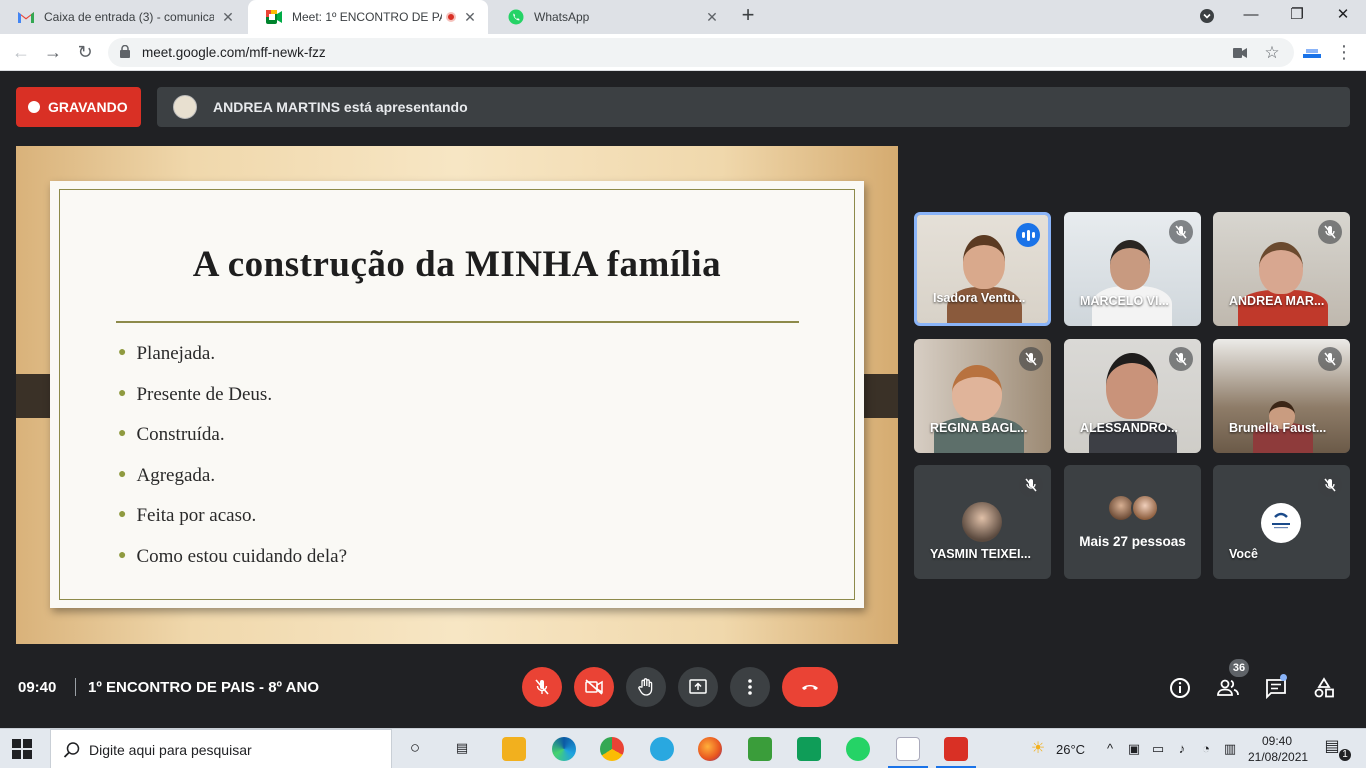 The width and height of the screenshot is (1366, 768). What do you see at coordinates (462, 748) in the screenshot?
I see `task-view-icon: ▤` at bounding box center [462, 748].